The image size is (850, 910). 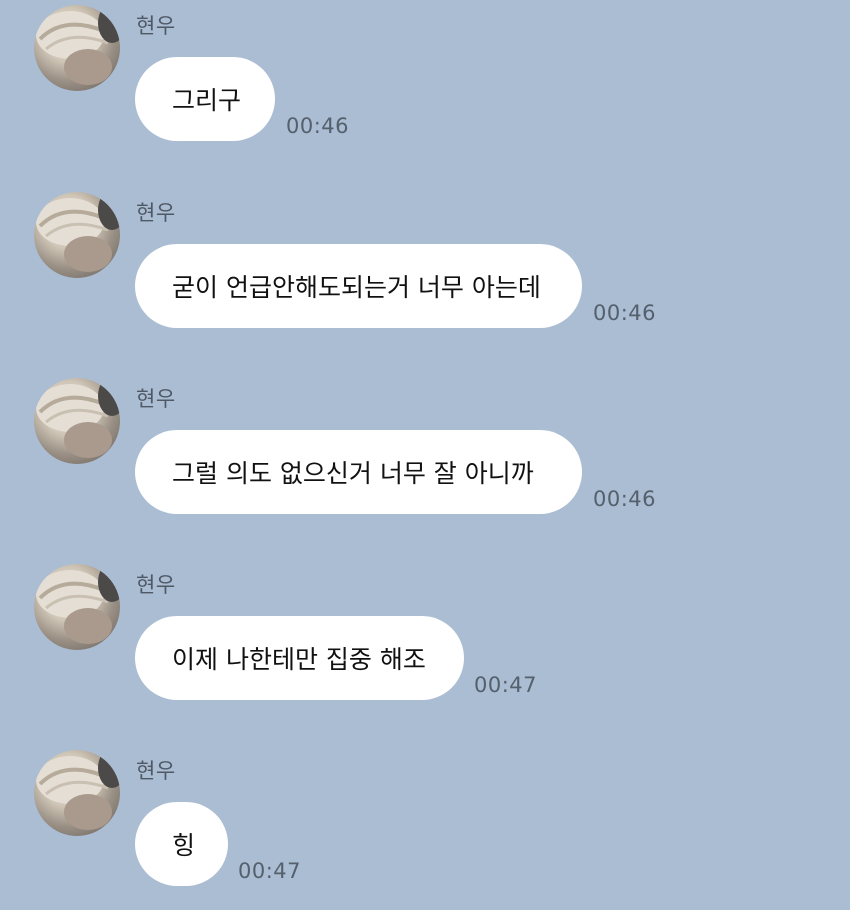 What do you see at coordinates (358, 286) in the screenshot?
I see `message-bubble: 굳이 언급안해도되는거 너무 아는데` at bounding box center [358, 286].